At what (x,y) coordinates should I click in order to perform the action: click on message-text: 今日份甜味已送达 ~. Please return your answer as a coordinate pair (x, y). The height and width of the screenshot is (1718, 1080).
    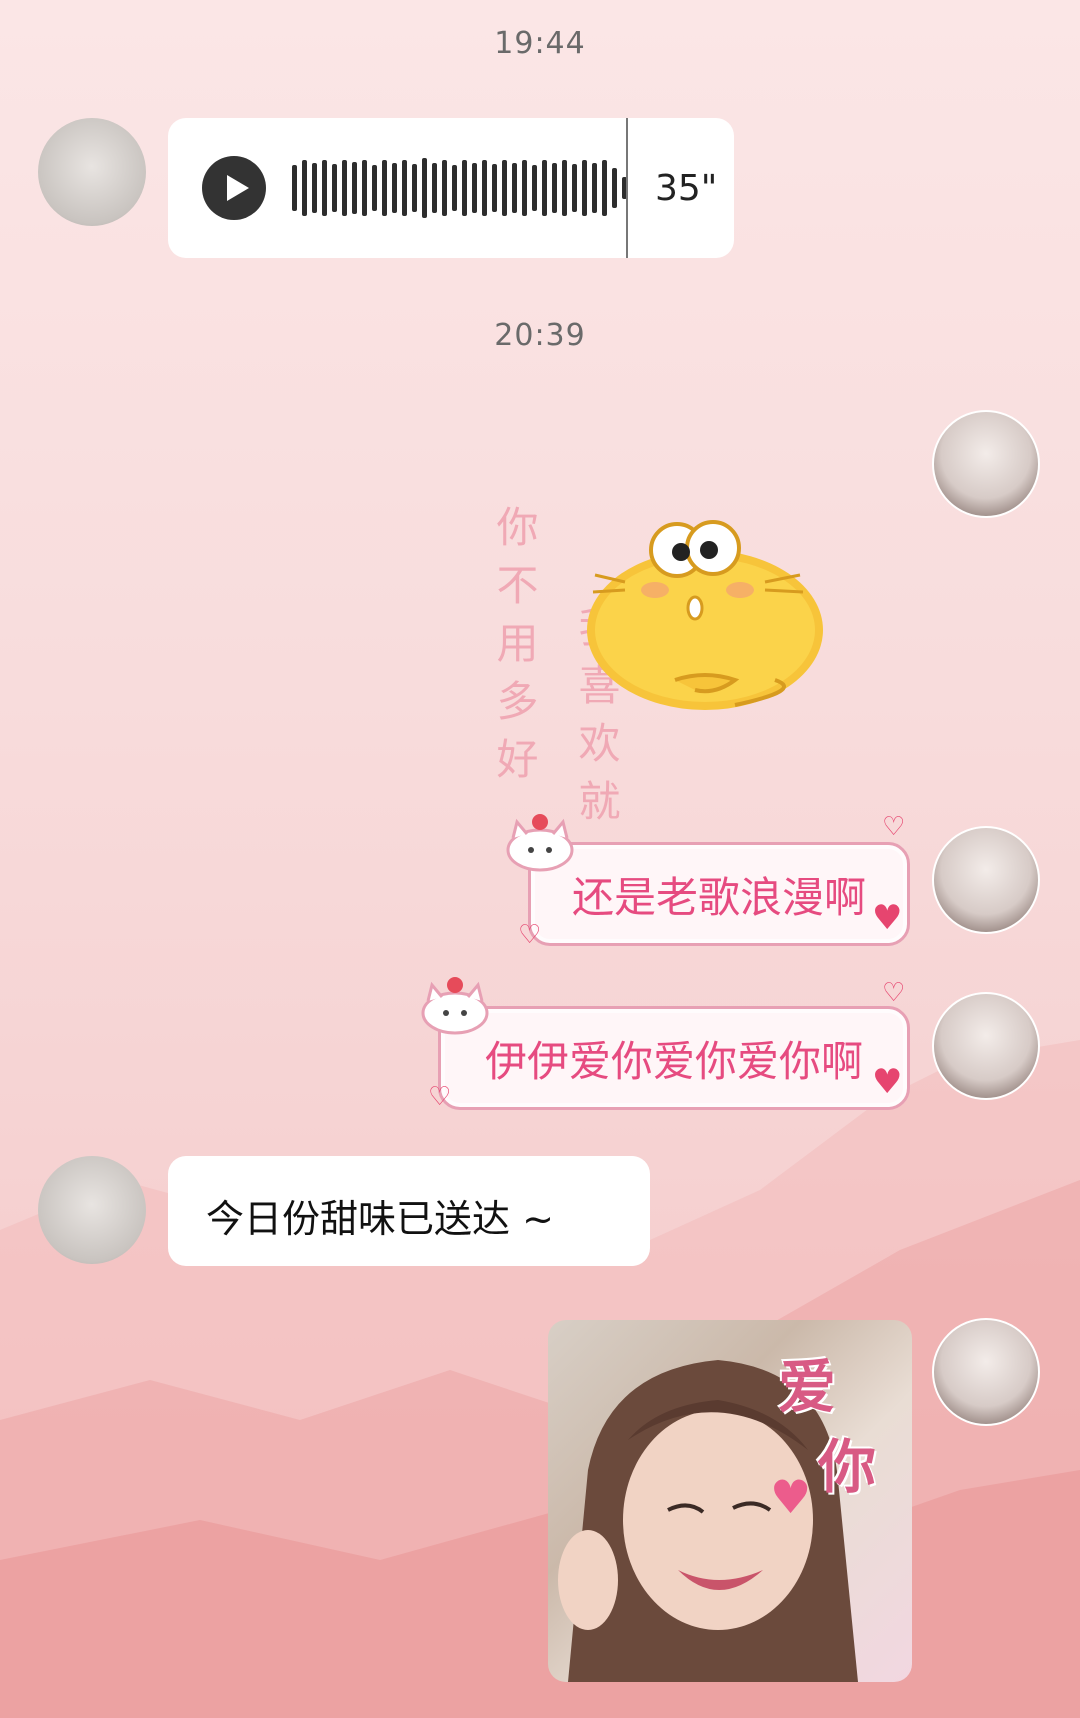
    Looking at the image, I should click on (380, 1219).